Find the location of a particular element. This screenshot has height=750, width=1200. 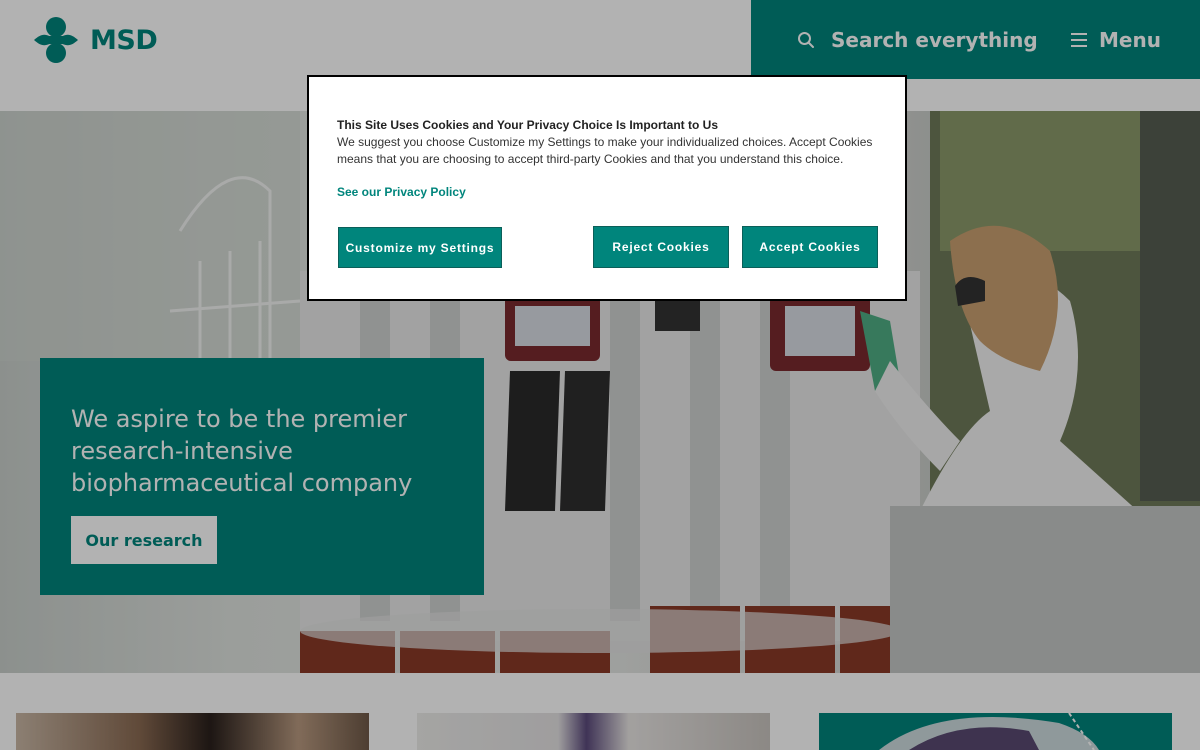

privacy-policy-link: See our Privacy Policy is located at coordinates (401, 192).